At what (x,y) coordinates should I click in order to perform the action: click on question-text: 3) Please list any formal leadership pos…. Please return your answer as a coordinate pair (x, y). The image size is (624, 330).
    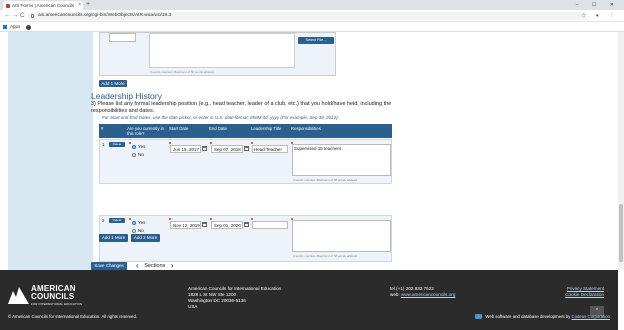
    Looking at the image, I should click on (241, 107).